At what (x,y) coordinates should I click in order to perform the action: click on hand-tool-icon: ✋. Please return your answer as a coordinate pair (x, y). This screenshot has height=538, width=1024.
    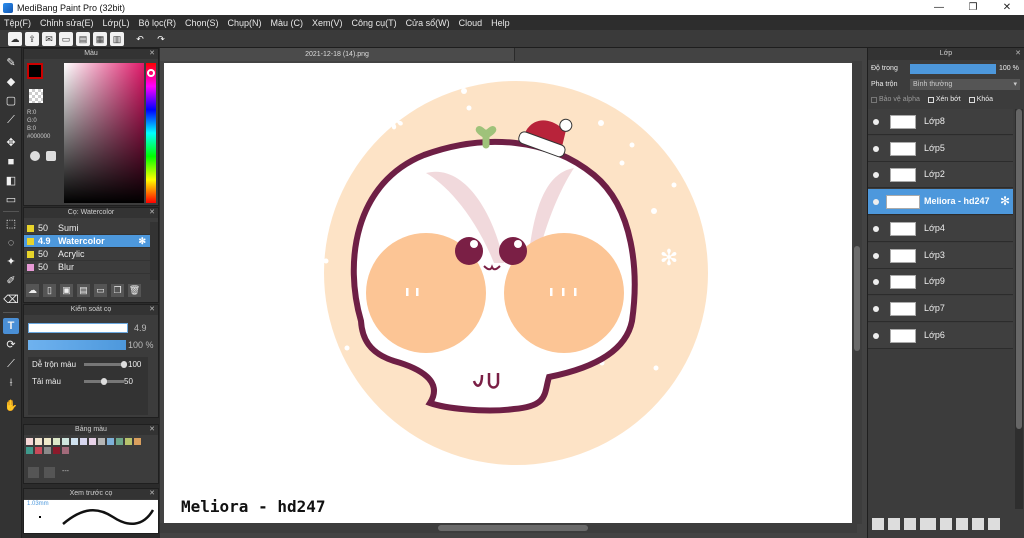
    Looking at the image, I should click on (11, 406).